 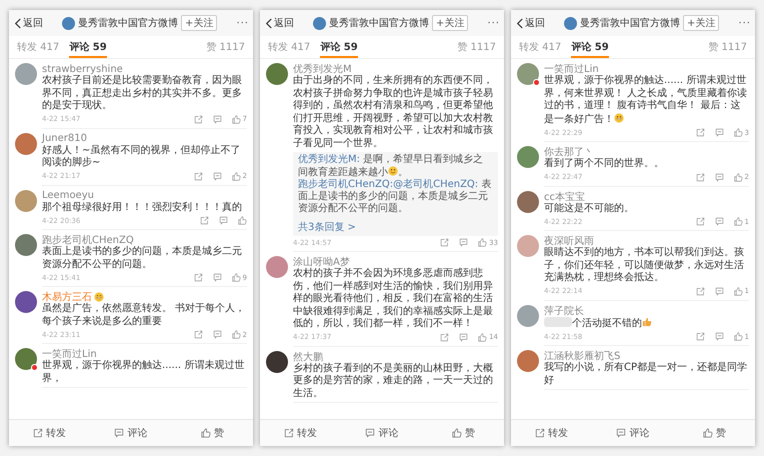 I want to click on comment-text: 世界观，源于你视界的触达...... 所谓未观过世界，何来世界观！ 人之长成，气质里藏着你读过的书，道理！ 腹有诗书气自华！ 最后：这是一条好广告！, so click(x=646, y=100).